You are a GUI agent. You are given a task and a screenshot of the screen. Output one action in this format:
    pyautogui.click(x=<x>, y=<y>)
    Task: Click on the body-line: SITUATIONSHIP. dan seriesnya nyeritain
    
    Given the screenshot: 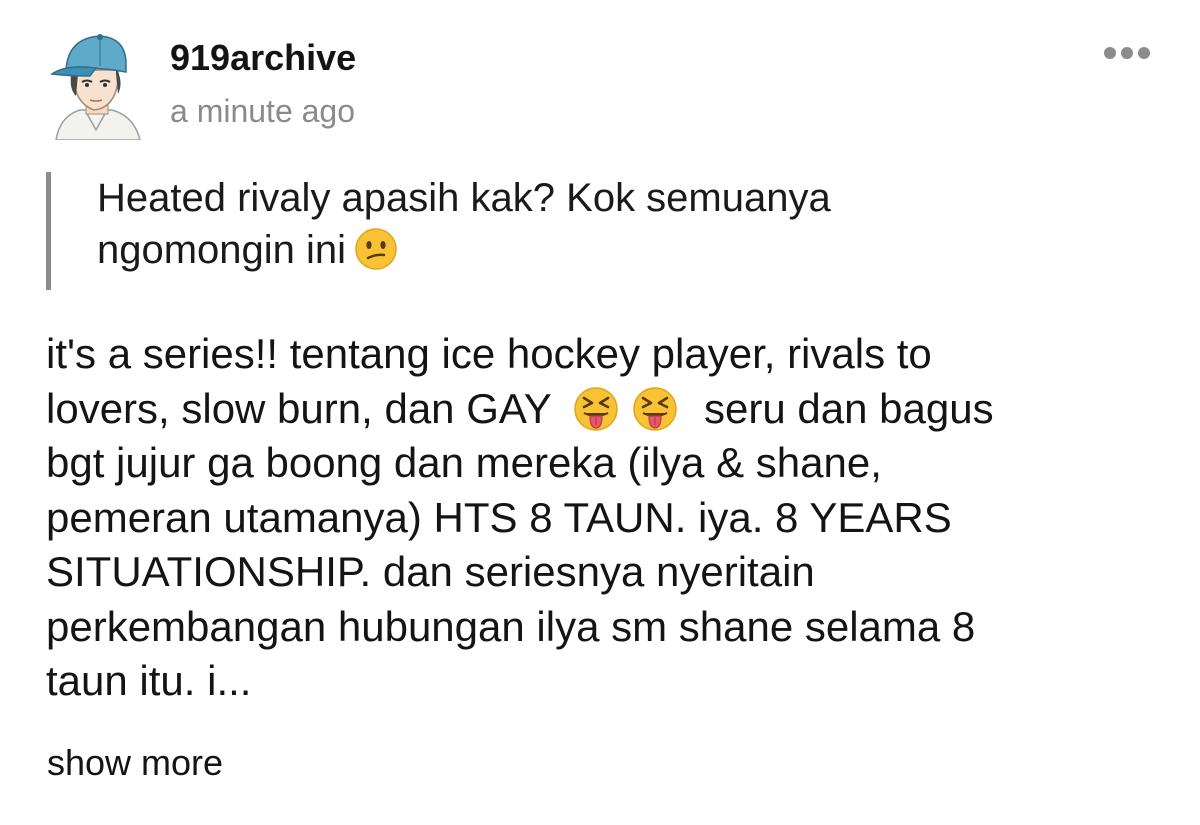 What is the action you would take?
    pyautogui.click(x=430, y=571)
    